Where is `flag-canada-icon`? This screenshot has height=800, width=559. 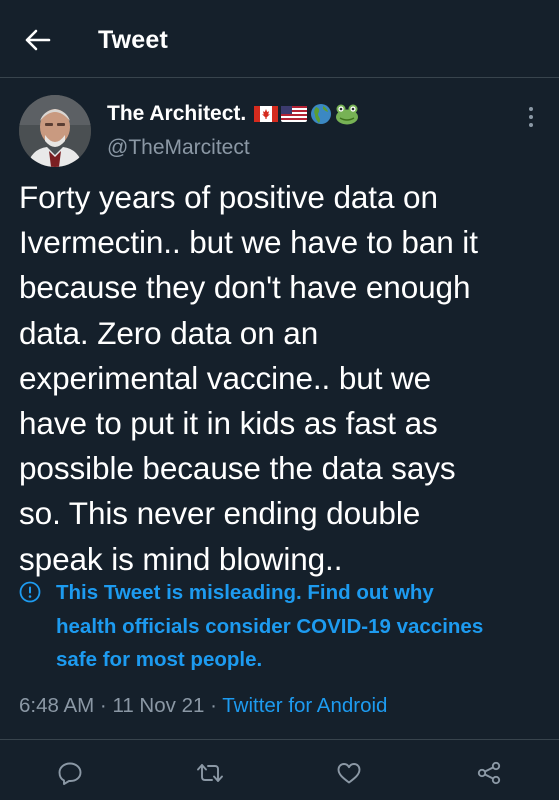
flag-canada-icon is located at coordinates (266, 114).